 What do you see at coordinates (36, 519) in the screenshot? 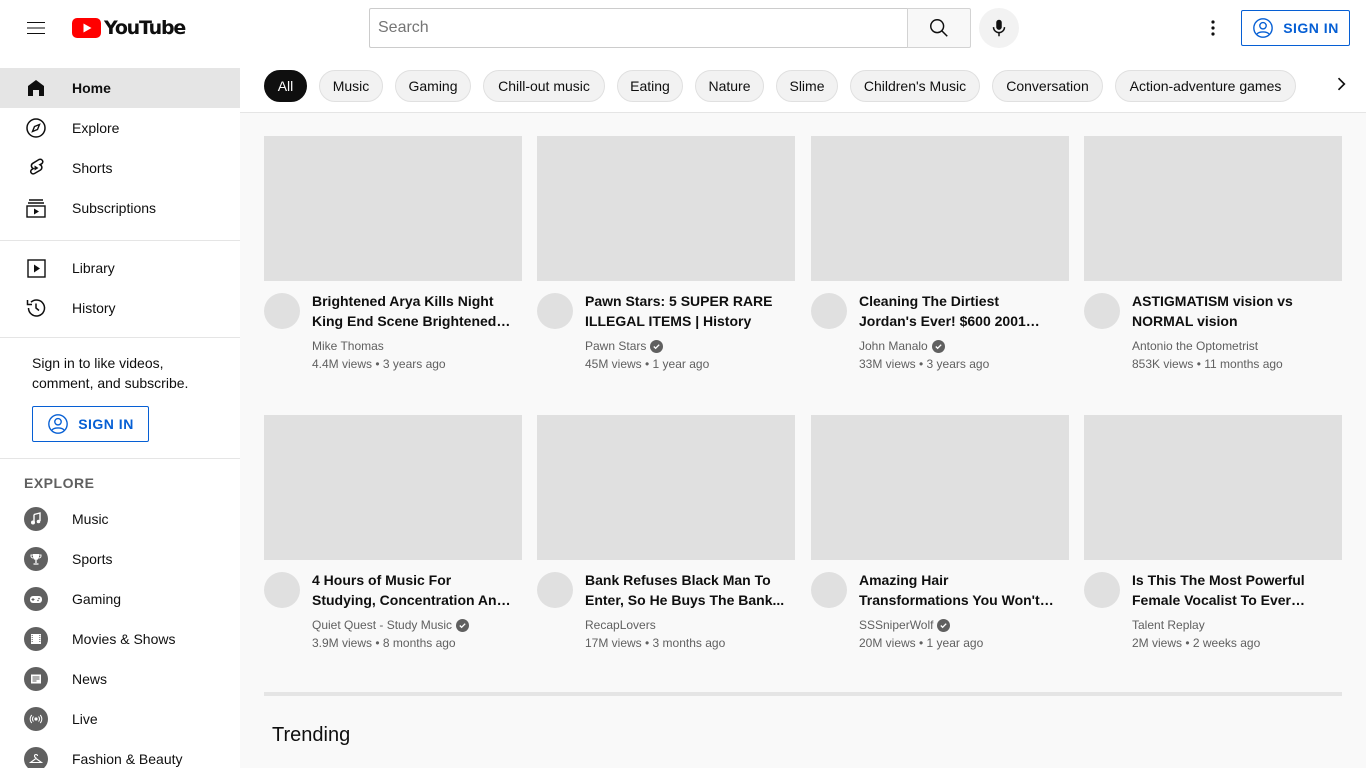
I see `music-note-icon` at bounding box center [36, 519].